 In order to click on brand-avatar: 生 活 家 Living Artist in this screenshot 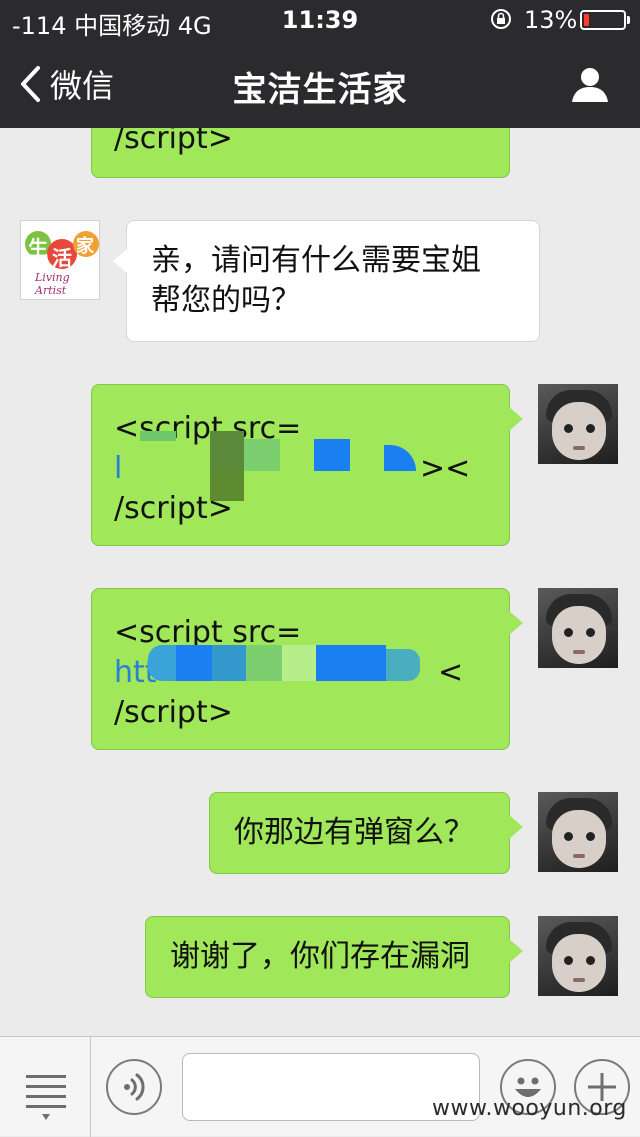, I will do `click(60, 260)`.